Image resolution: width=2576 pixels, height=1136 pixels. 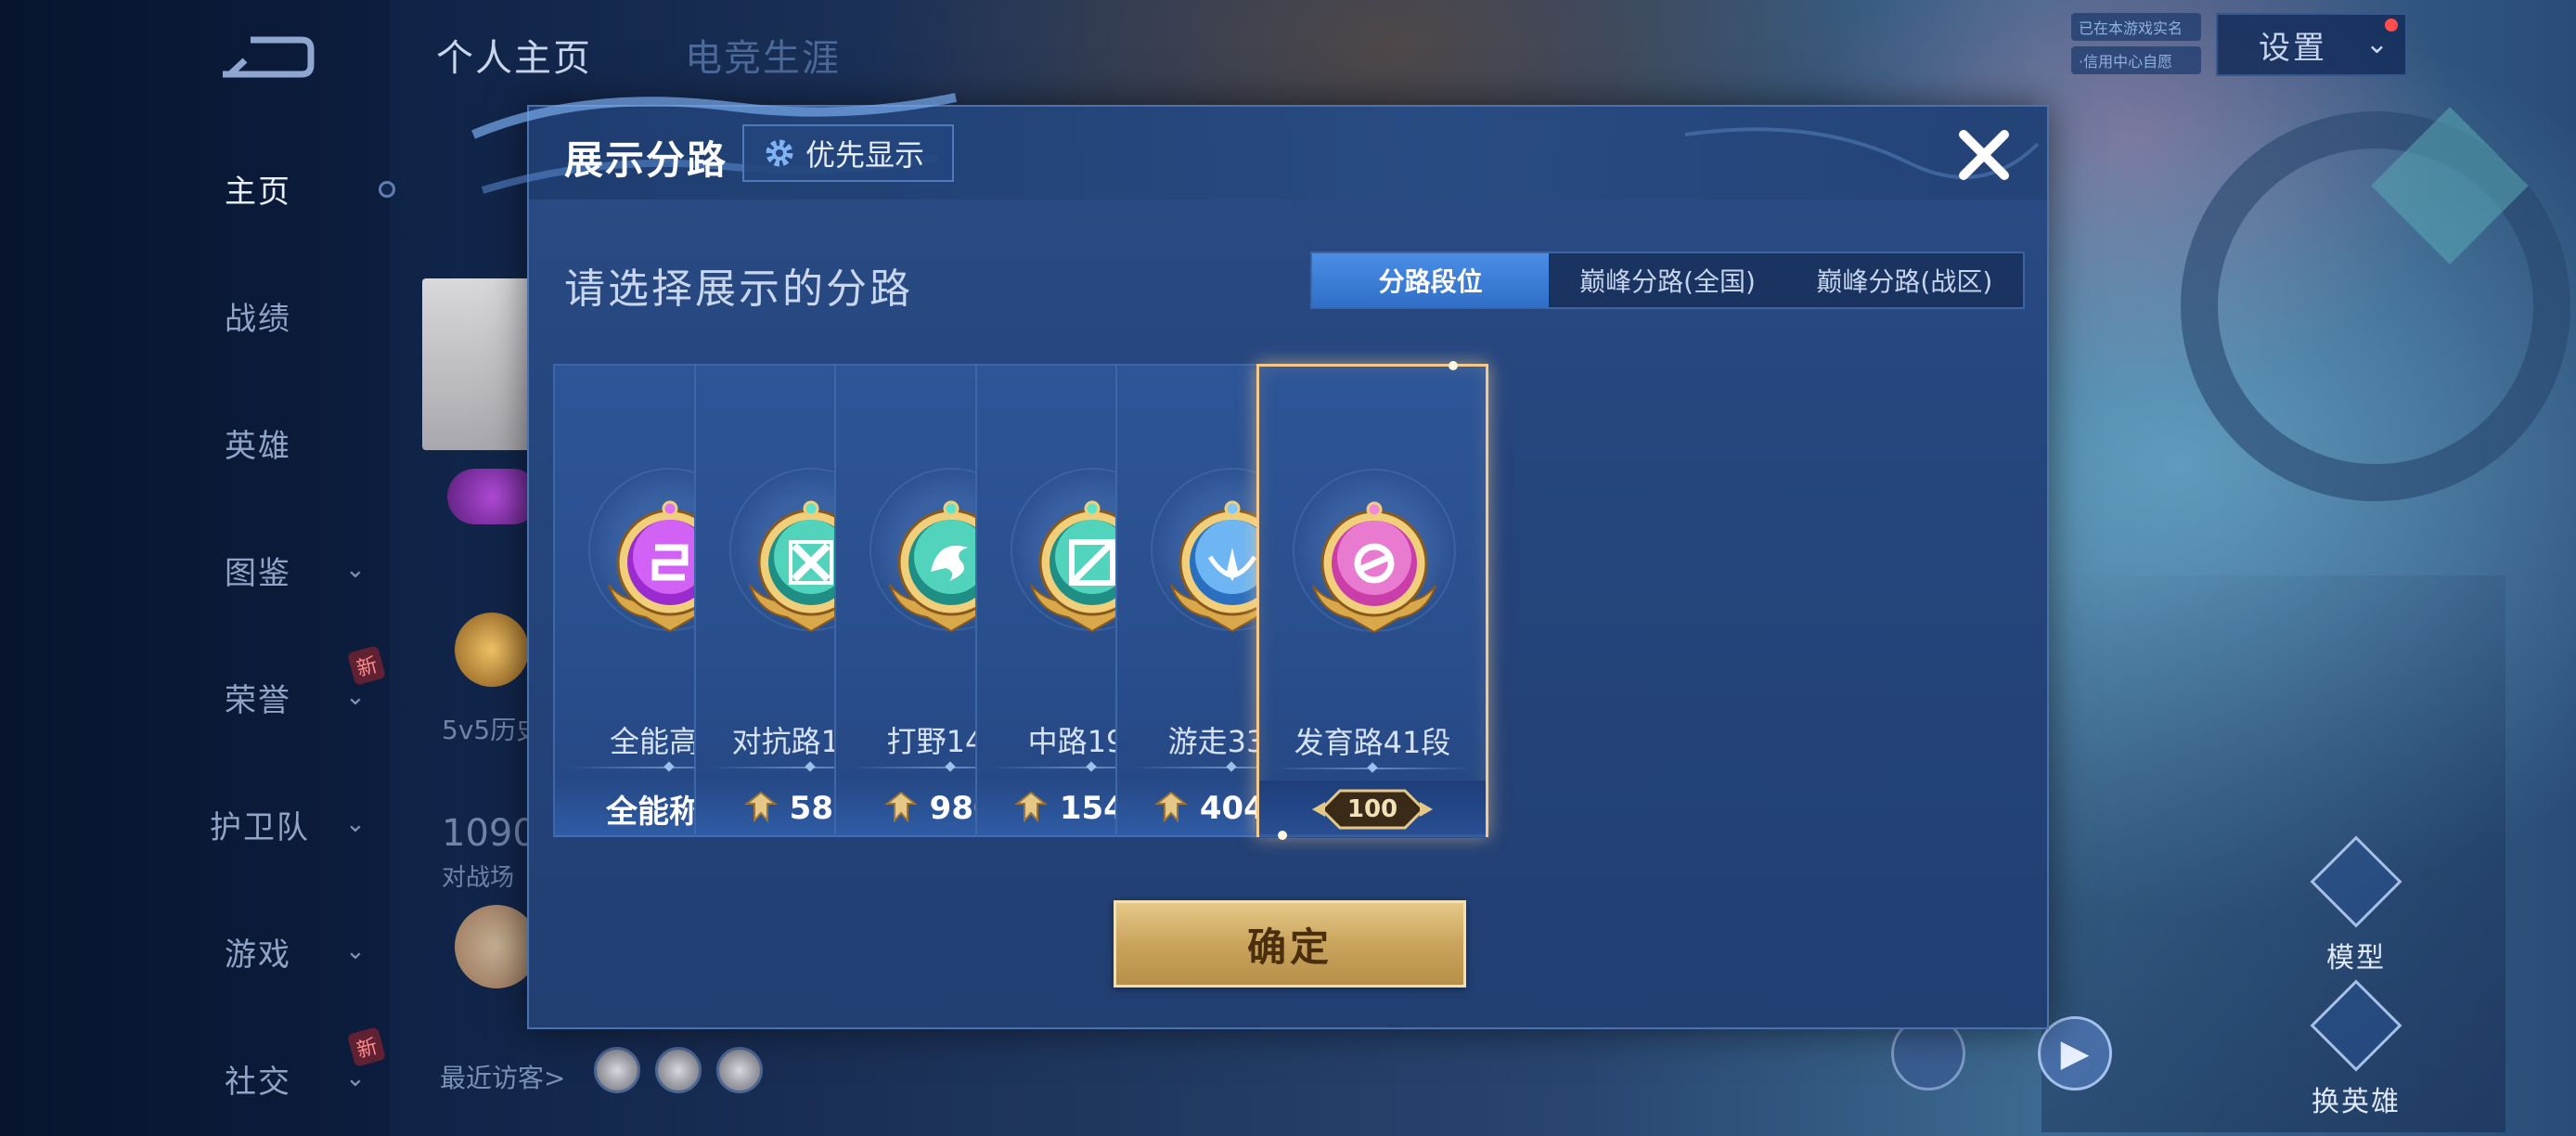 What do you see at coordinates (514, 55) in the screenshot?
I see `tab-personal-home: 个人主页` at bounding box center [514, 55].